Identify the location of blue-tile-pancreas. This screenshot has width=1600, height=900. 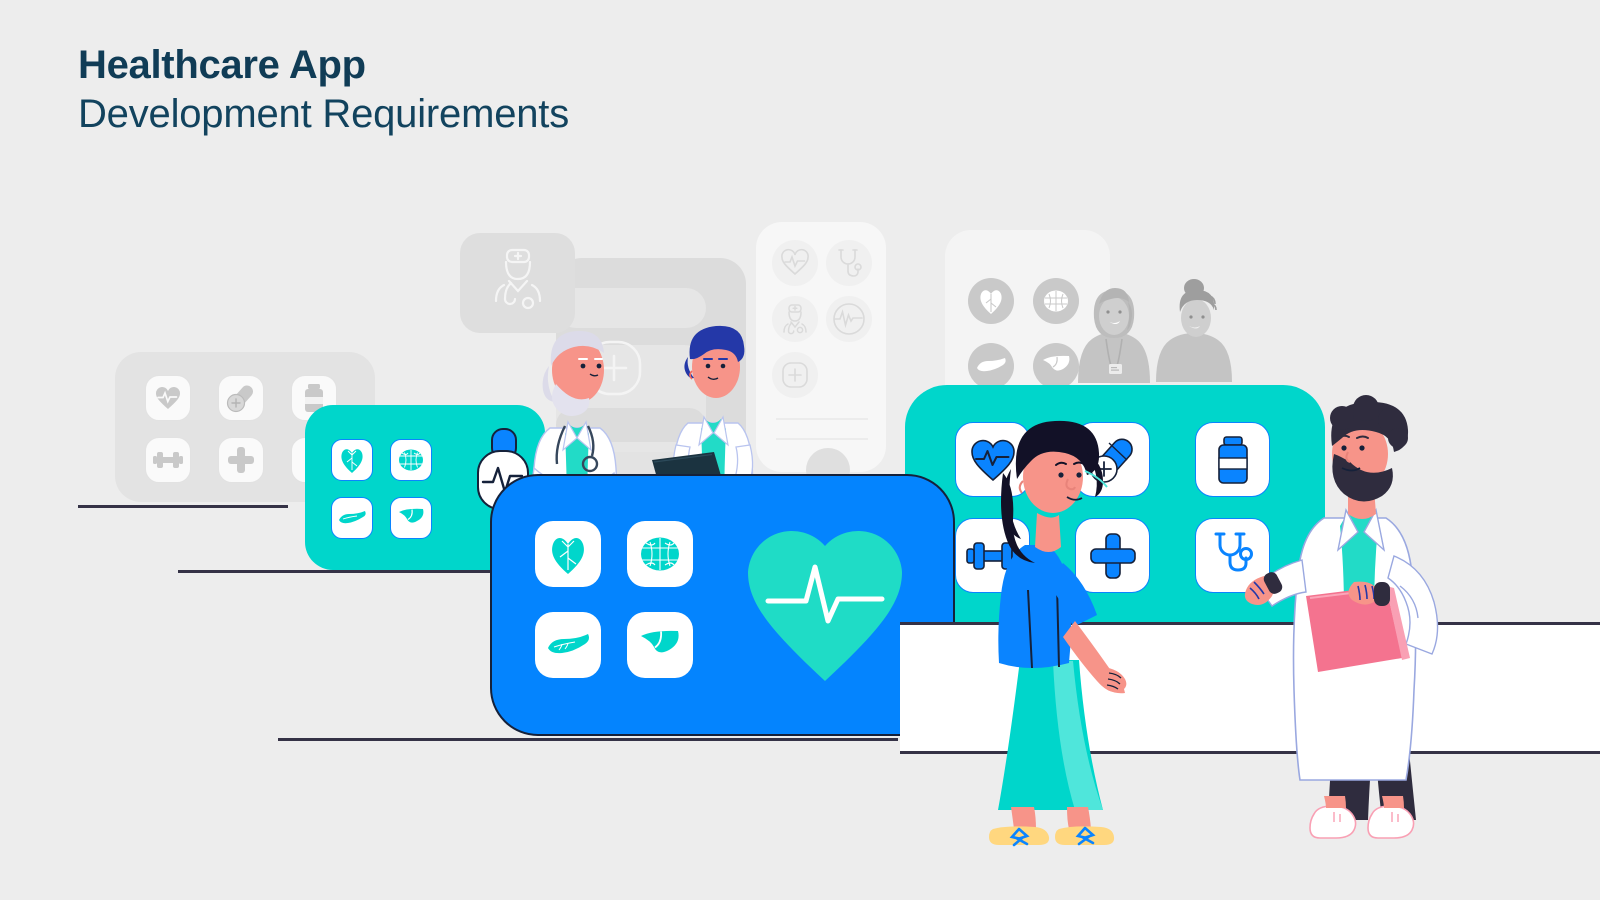
(568, 645).